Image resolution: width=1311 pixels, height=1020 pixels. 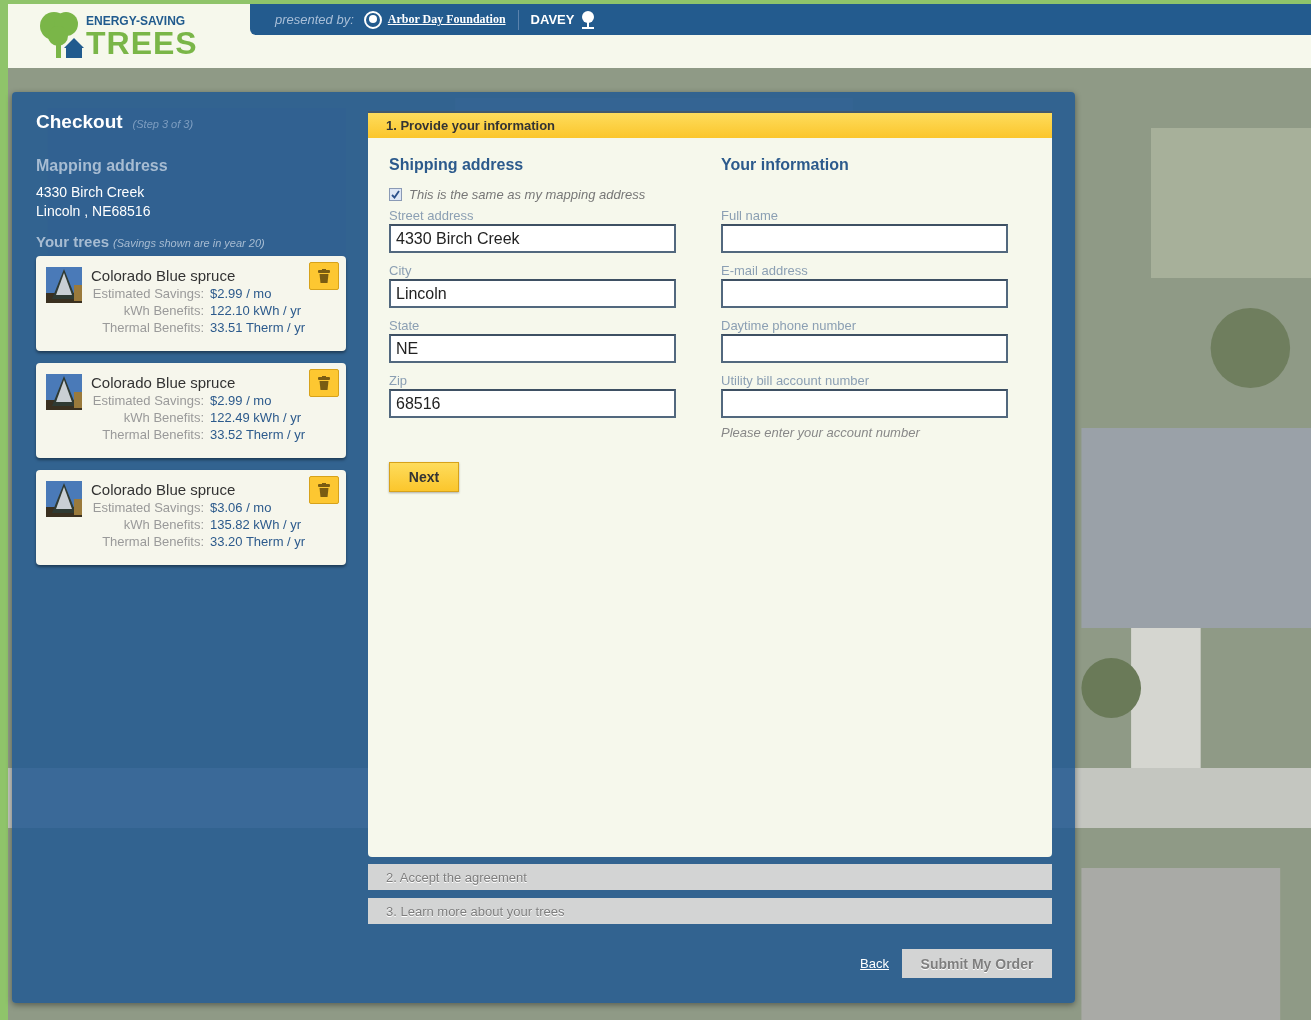 What do you see at coordinates (314, 19) in the screenshot?
I see `presented-by-label: presented by:` at bounding box center [314, 19].